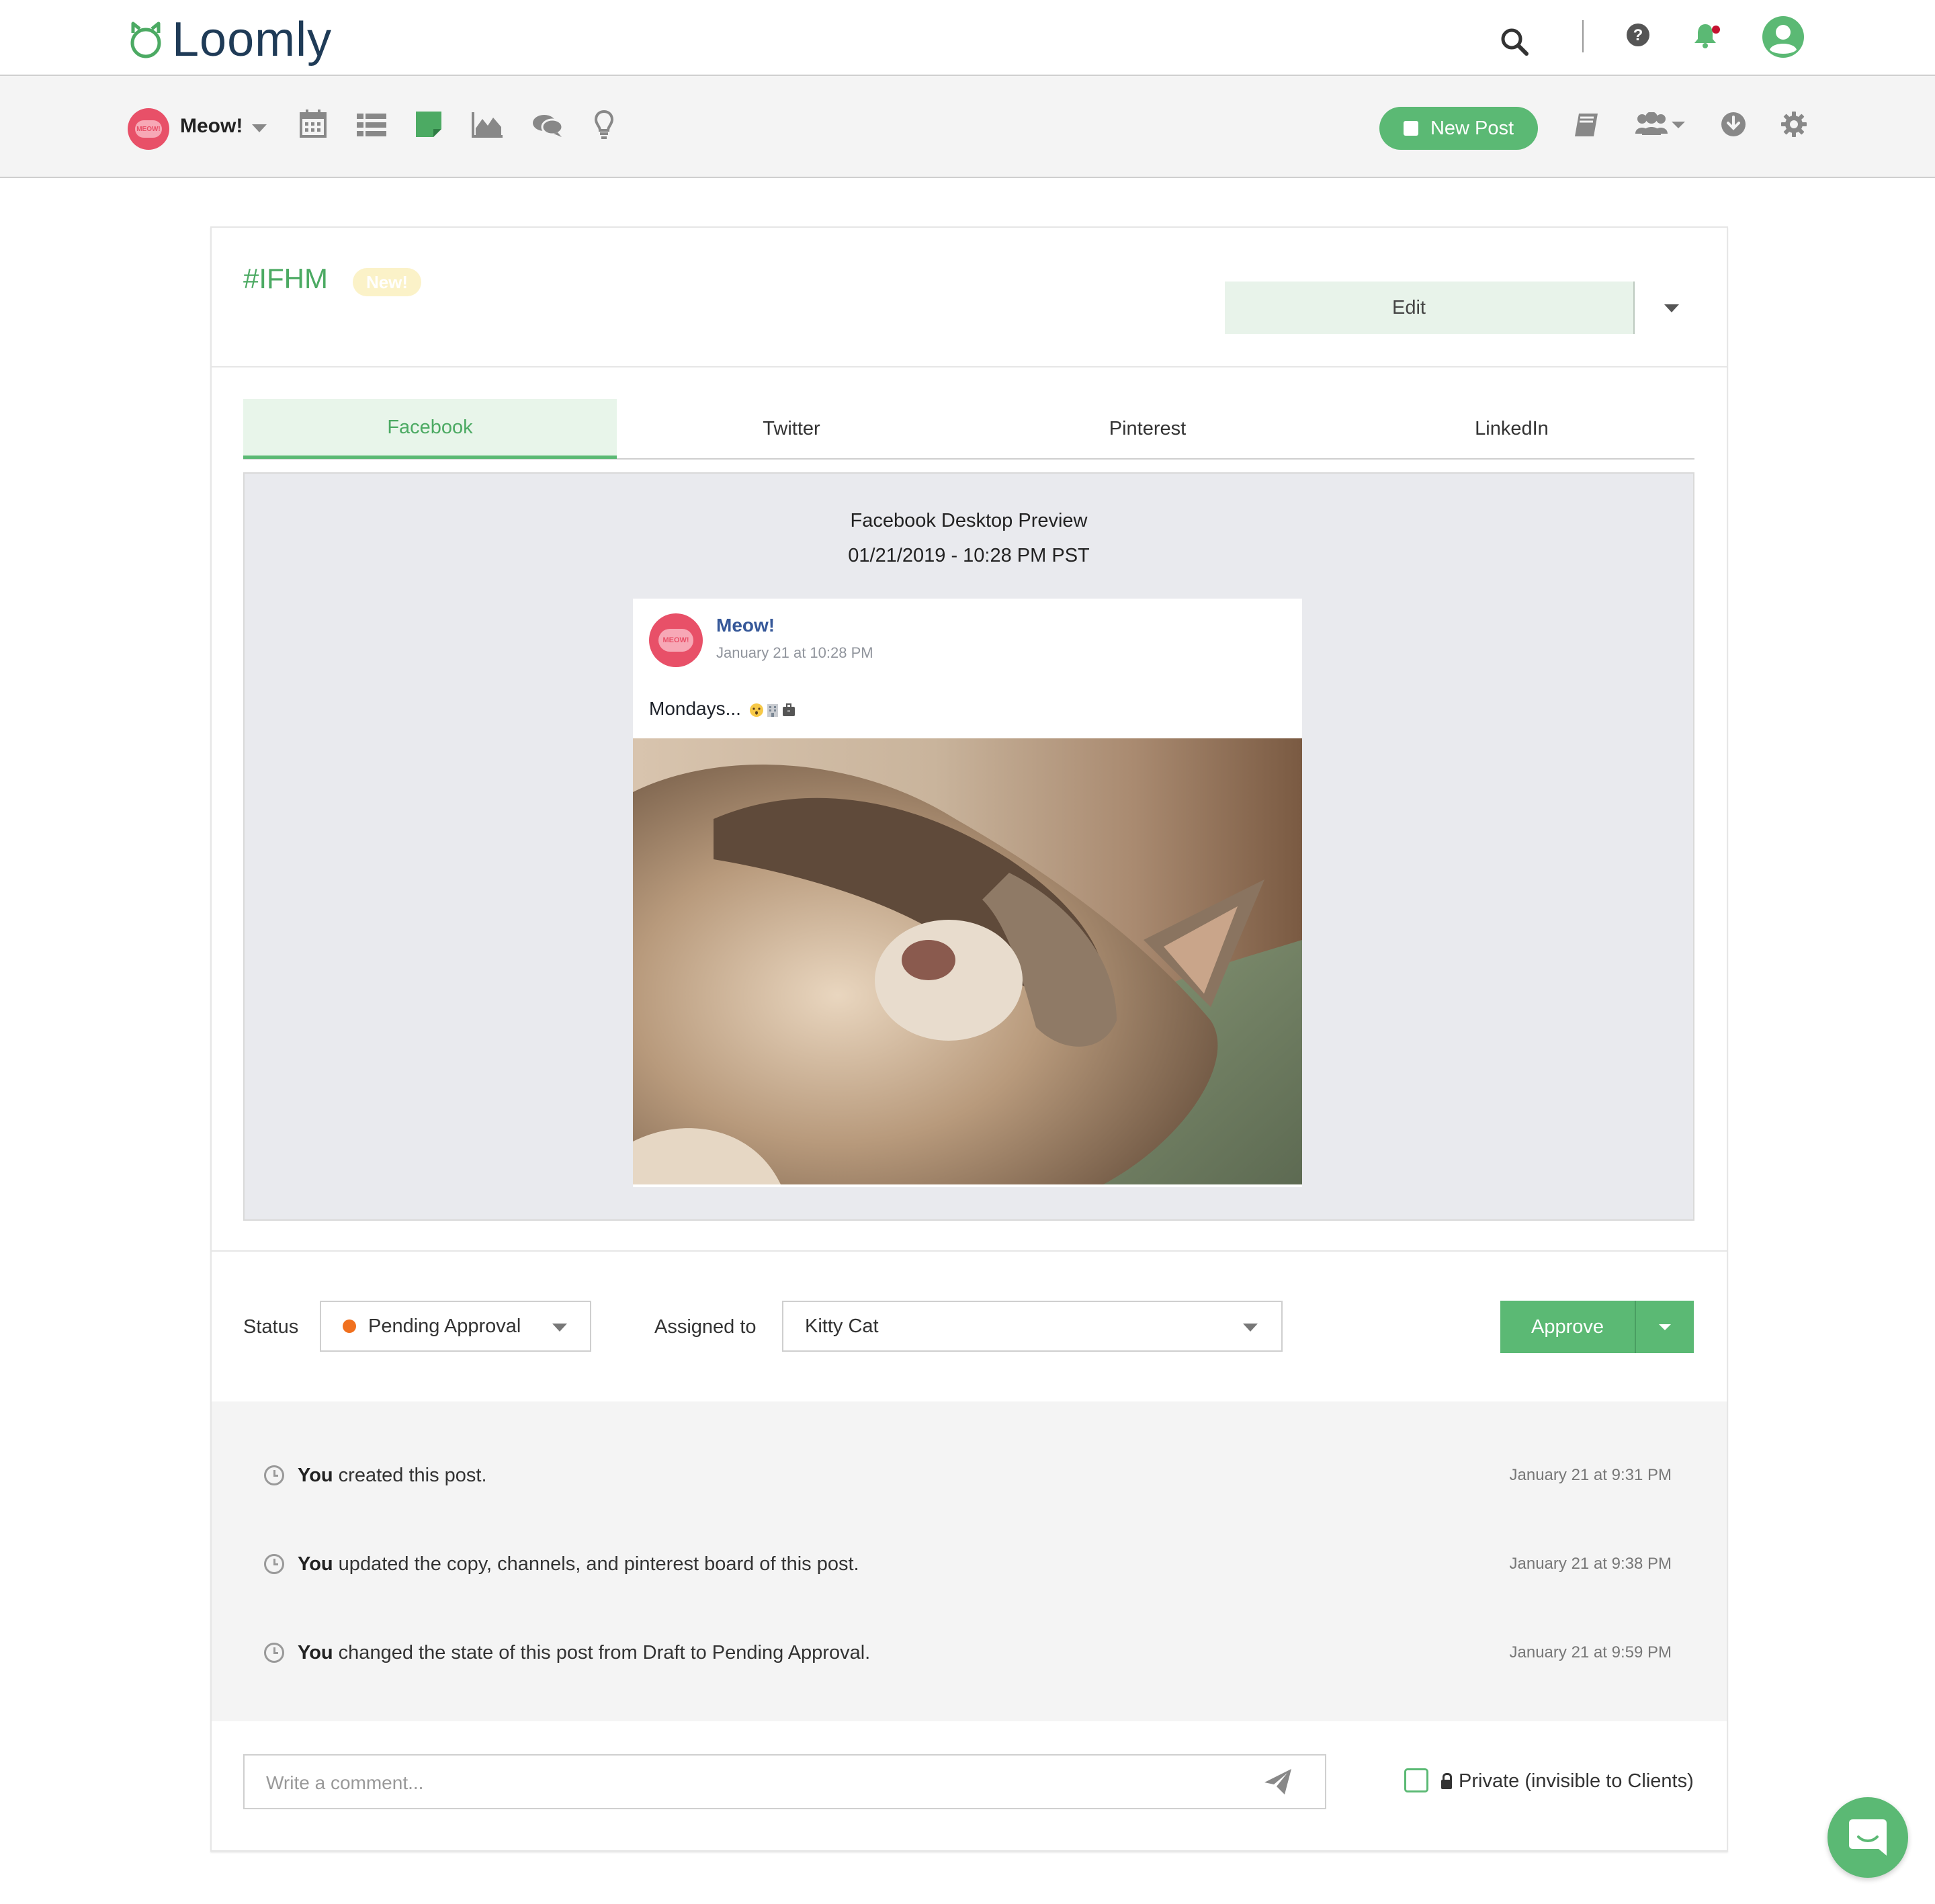 The image size is (1935, 1904). What do you see at coordinates (487, 125) in the screenshot?
I see `analytics-icon` at bounding box center [487, 125].